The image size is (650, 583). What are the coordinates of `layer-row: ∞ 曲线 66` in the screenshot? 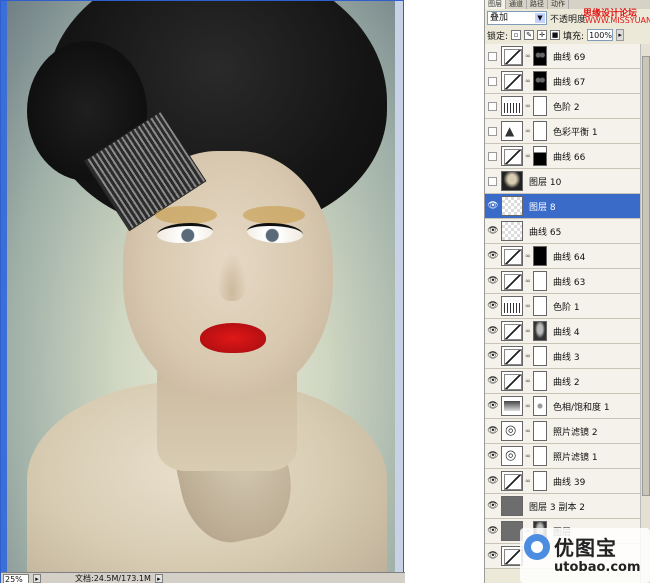 It's located at (563, 156).